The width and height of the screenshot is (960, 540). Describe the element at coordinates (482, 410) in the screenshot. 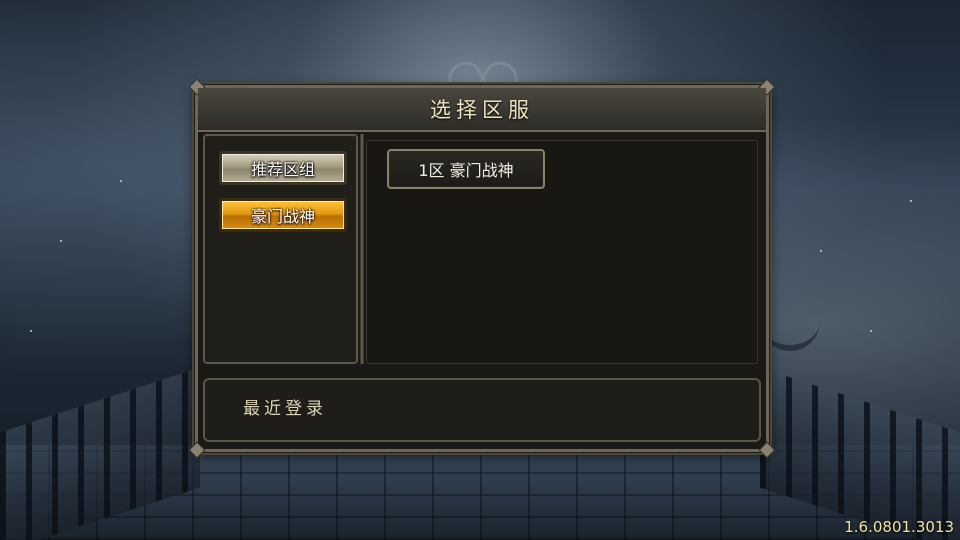

I see `recent-login-panel: 最近登录` at that location.